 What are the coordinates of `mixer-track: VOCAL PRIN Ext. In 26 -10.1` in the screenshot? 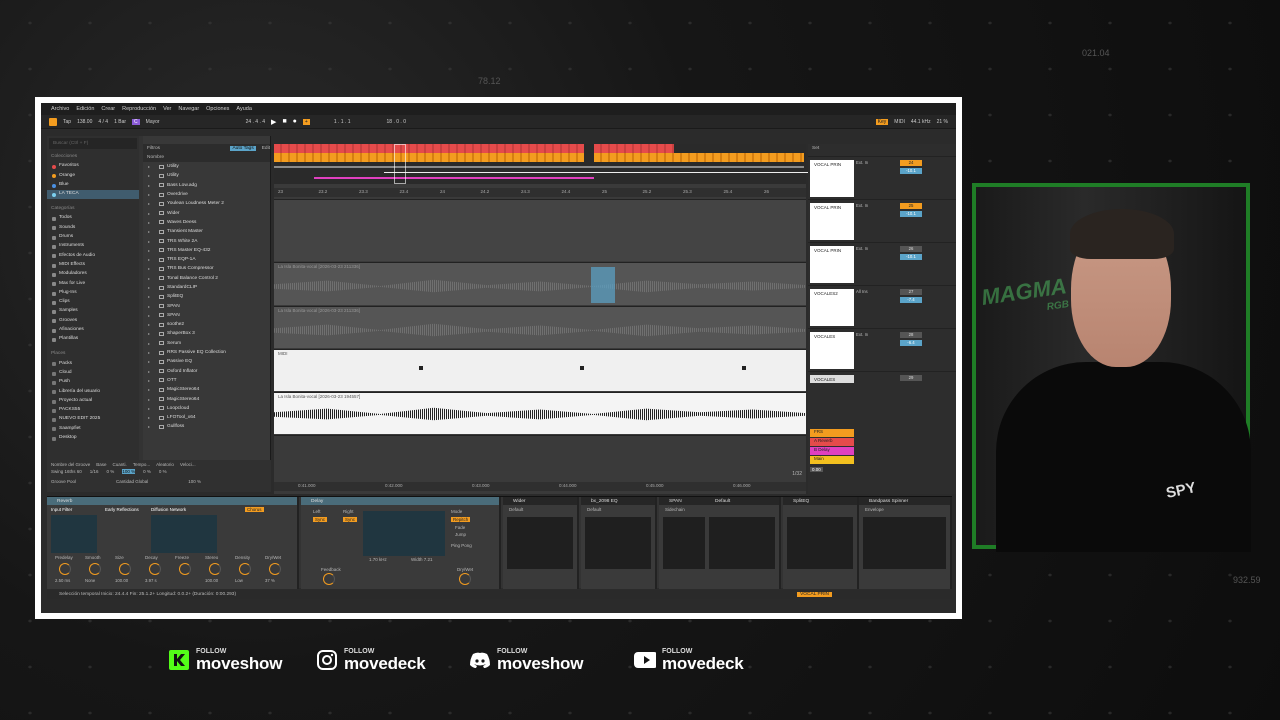 It's located at (882, 263).